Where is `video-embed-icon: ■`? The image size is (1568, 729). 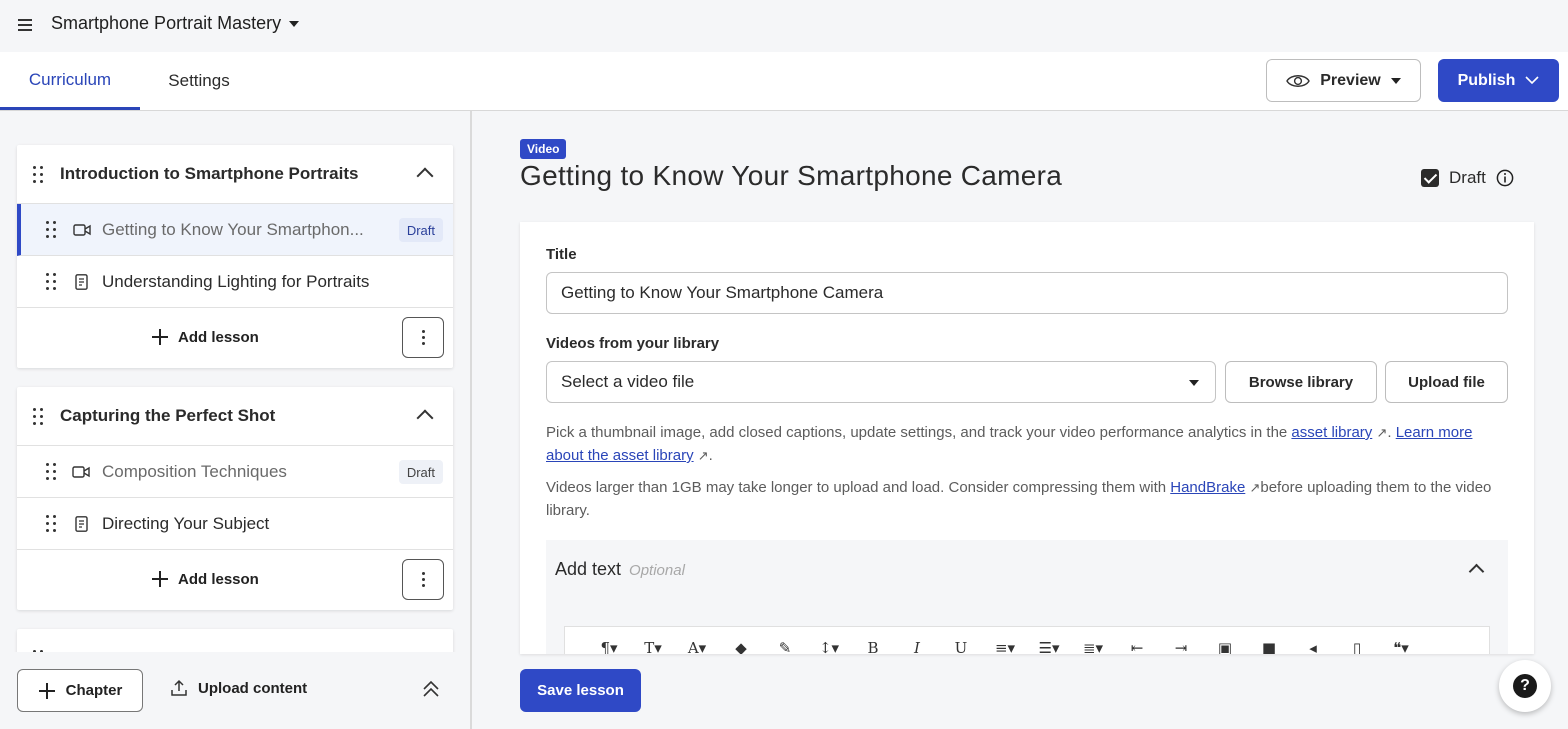 video-embed-icon: ■ is located at coordinates (1269, 646).